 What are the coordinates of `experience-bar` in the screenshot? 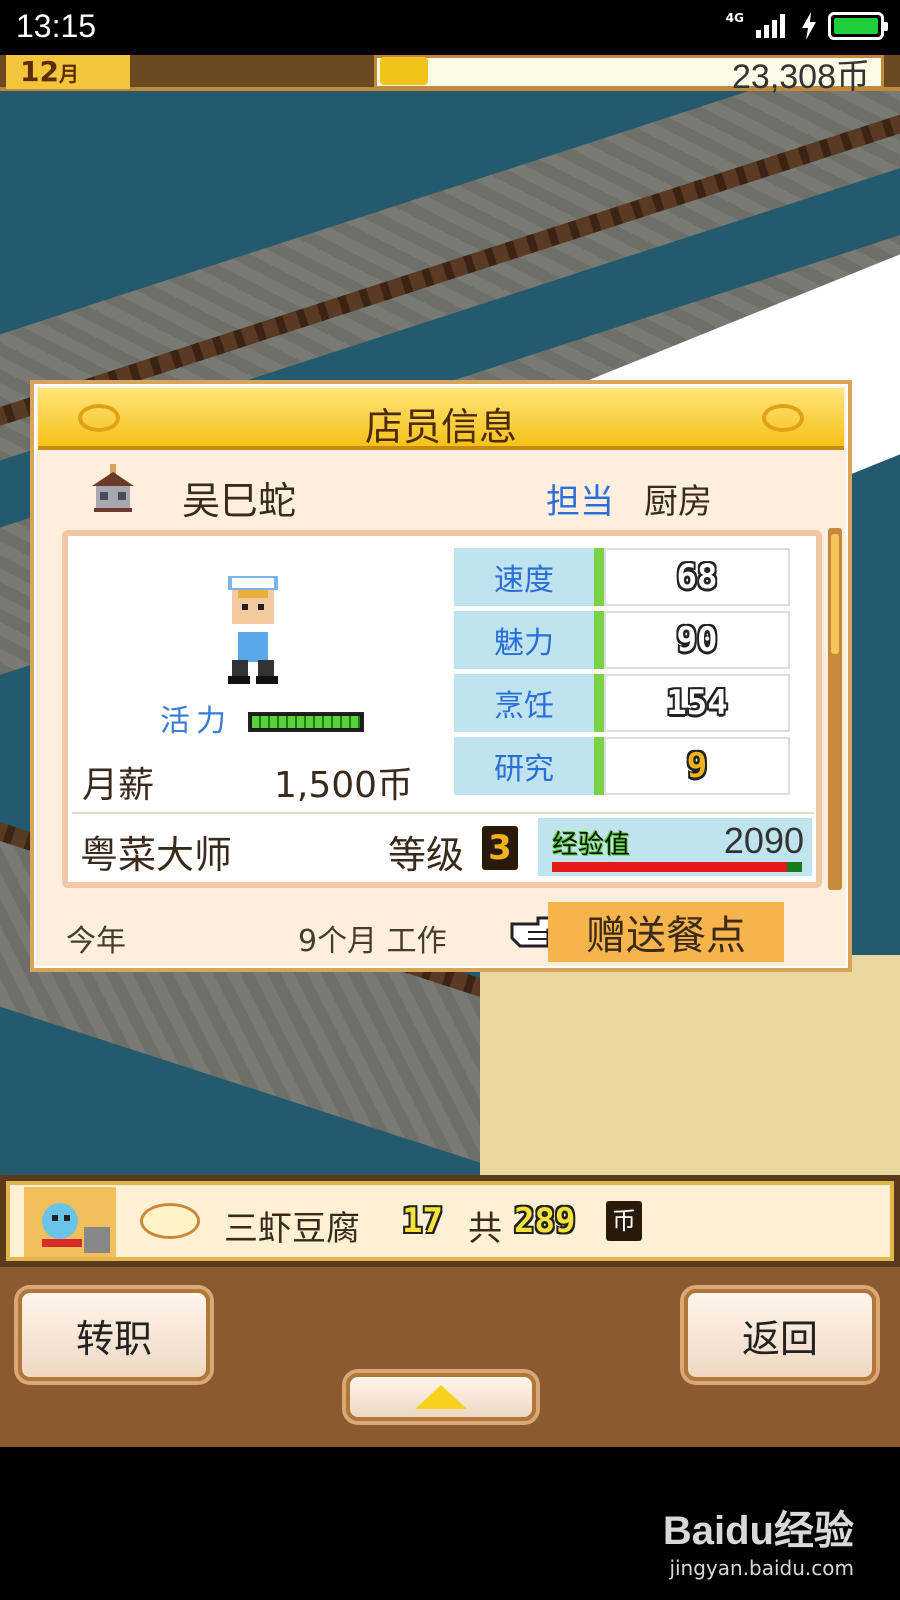 It's located at (677, 867).